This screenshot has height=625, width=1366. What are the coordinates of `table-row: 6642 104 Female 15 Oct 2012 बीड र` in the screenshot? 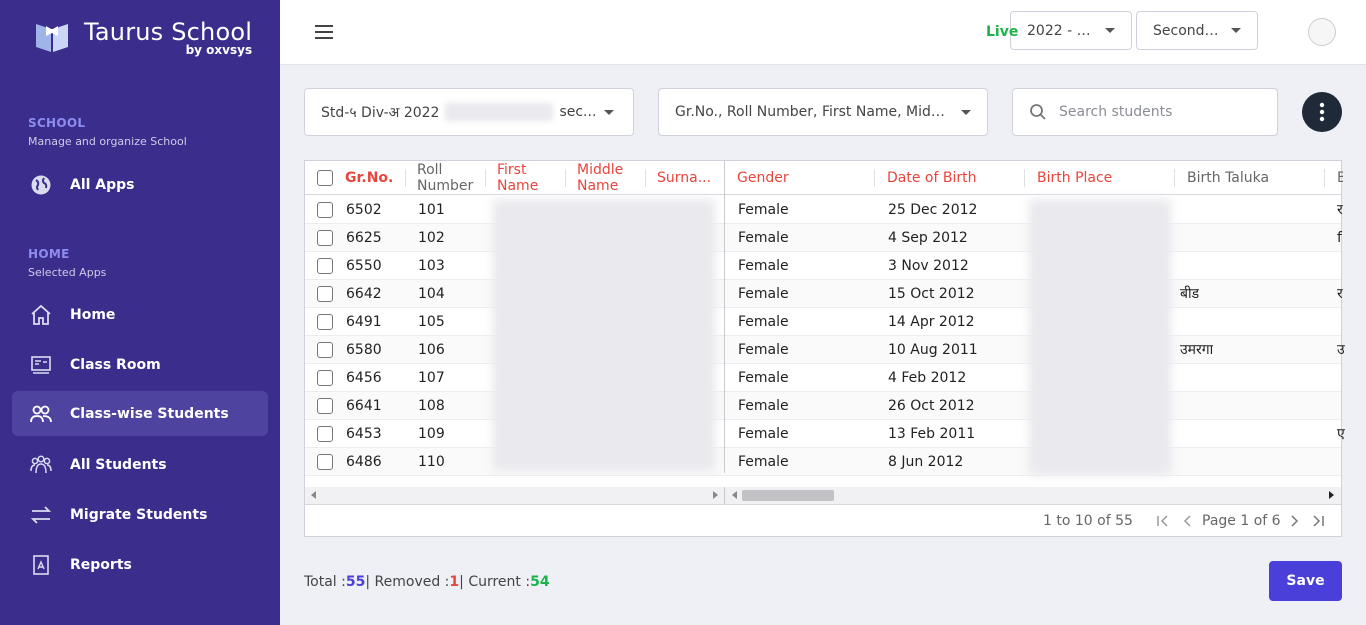 It's located at (824, 294).